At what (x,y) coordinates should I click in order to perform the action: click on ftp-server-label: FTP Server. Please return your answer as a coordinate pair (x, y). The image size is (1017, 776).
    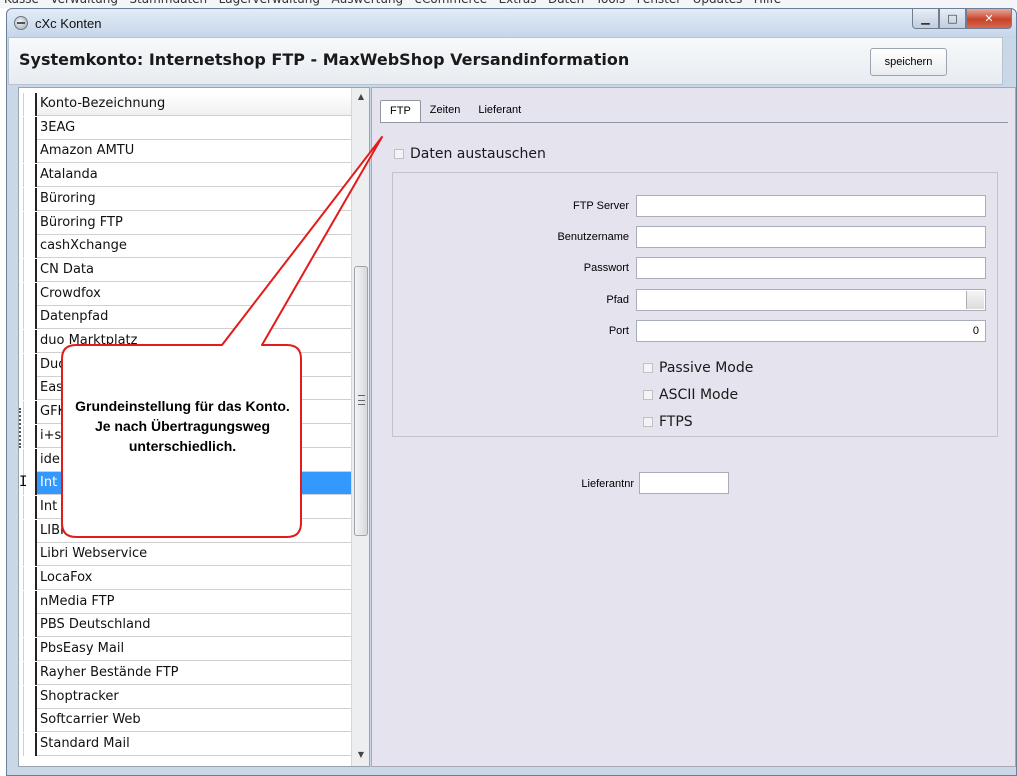
    Looking at the image, I should click on (600, 206).